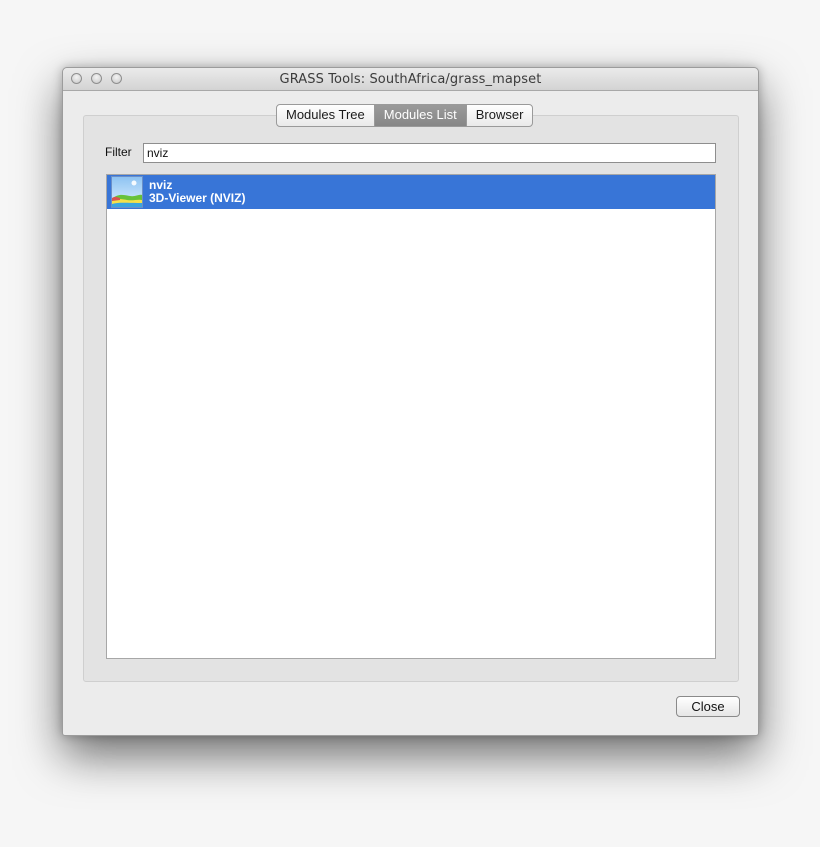 The width and height of the screenshot is (820, 847). I want to click on filter-input, so click(429, 153).